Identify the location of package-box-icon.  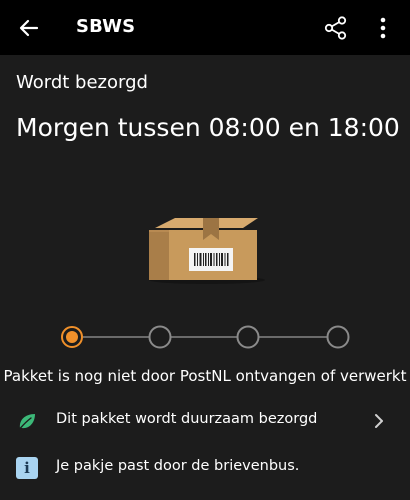
(207, 251).